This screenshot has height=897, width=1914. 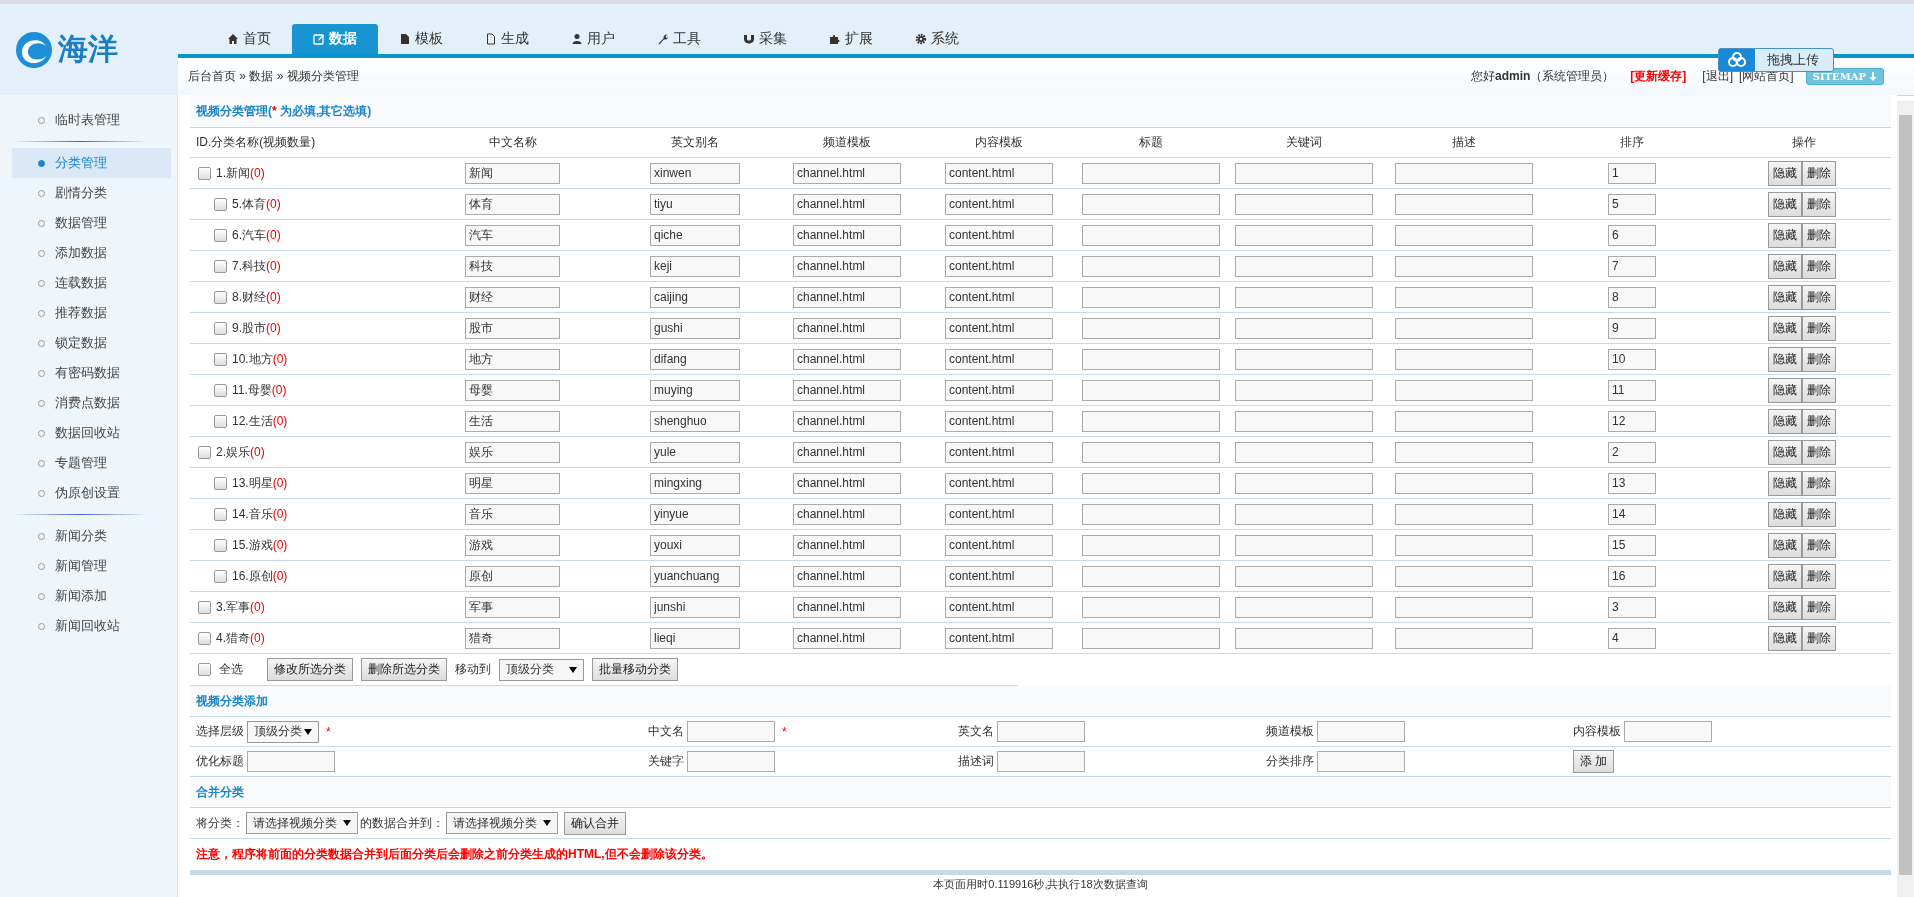 What do you see at coordinates (421, 39) in the screenshot?
I see `nav-tab: 模板` at bounding box center [421, 39].